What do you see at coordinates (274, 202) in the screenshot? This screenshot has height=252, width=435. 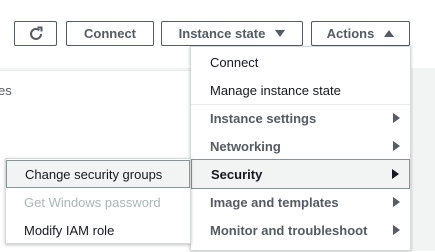 I see `menu-item-label: Image and templates` at bounding box center [274, 202].